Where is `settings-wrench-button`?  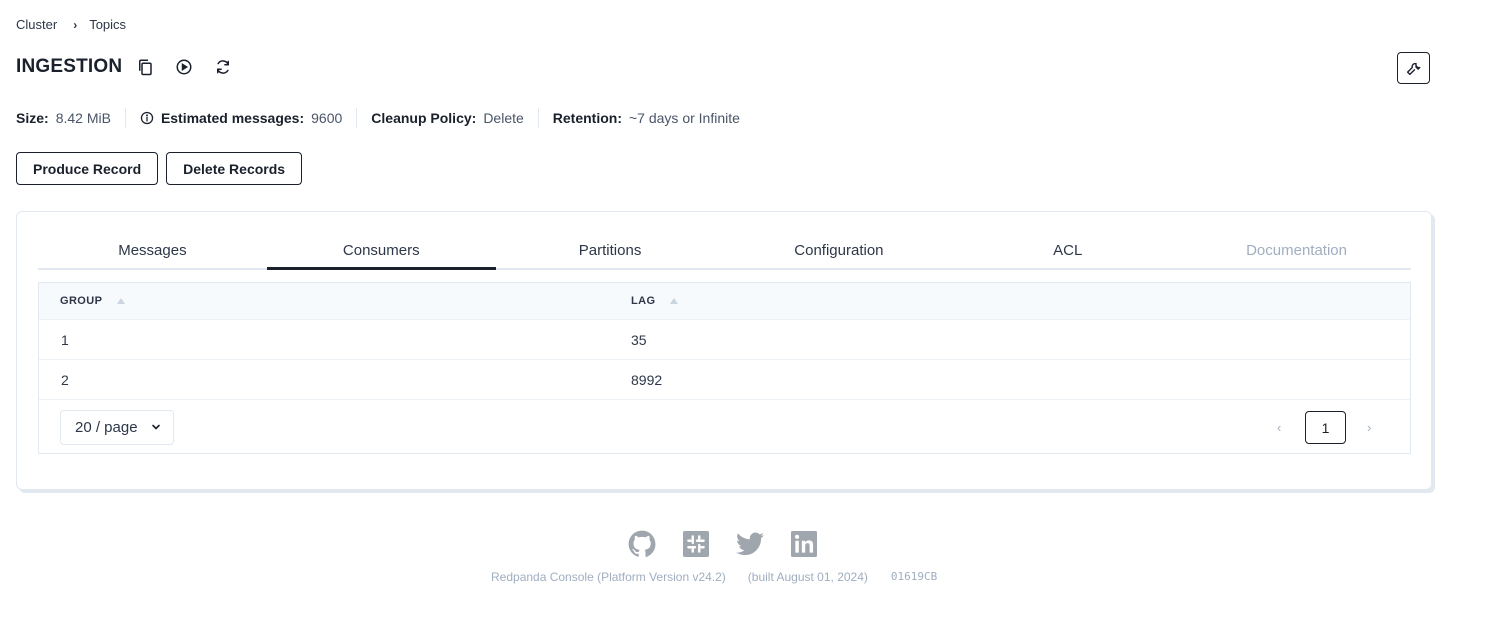
settings-wrench-button is located at coordinates (1413, 68).